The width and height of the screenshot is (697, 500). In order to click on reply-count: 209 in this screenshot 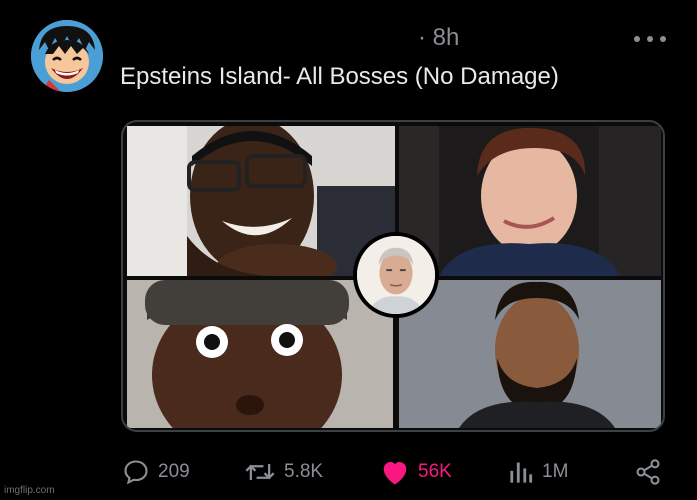, I will do `click(174, 471)`.